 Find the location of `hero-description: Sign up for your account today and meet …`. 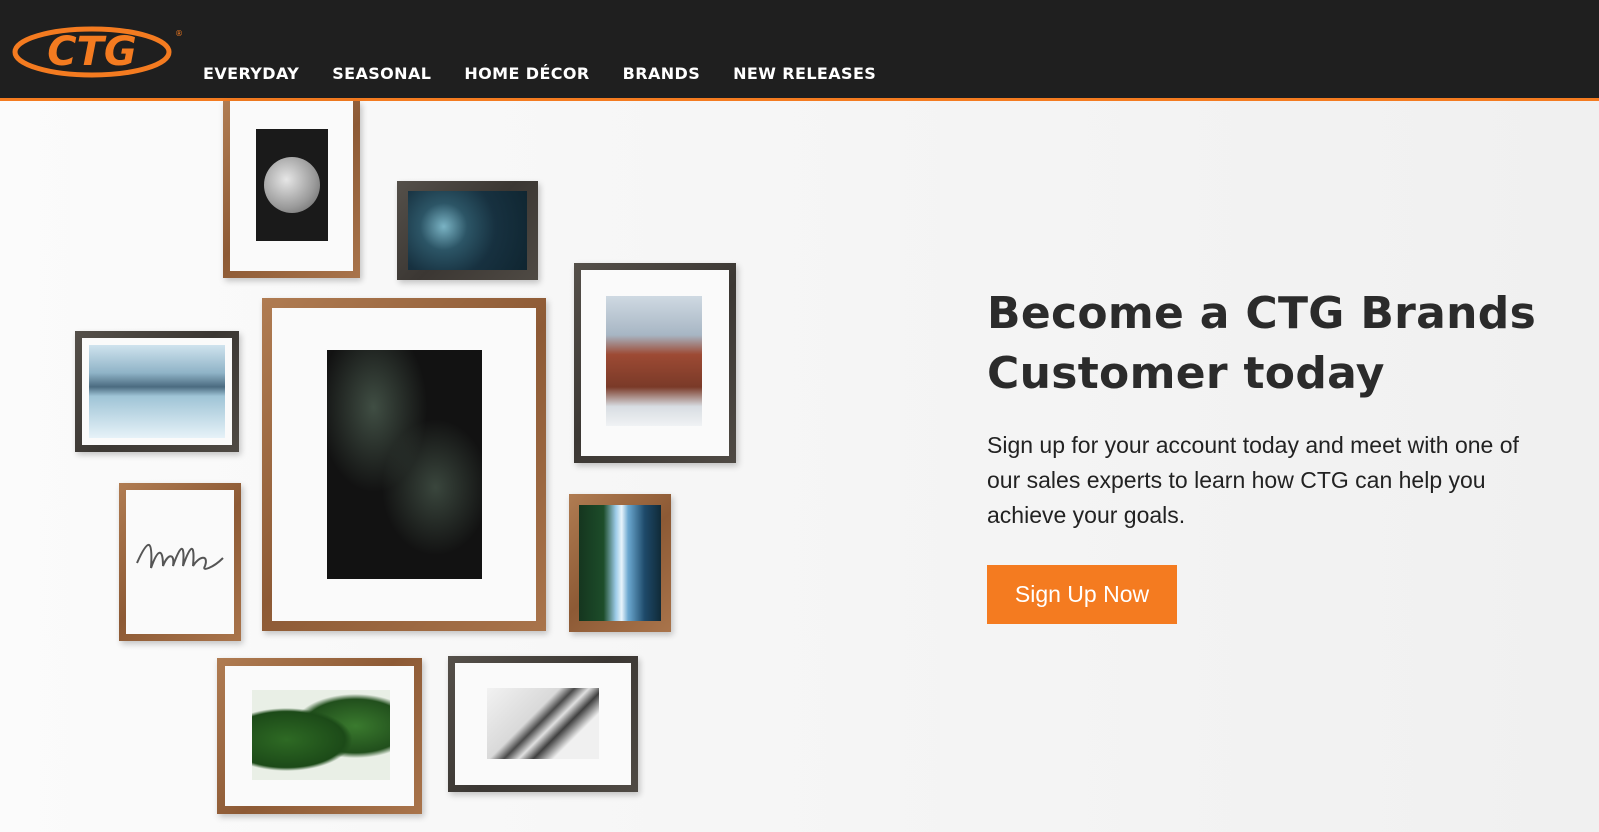

hero-description: Sign up for your account today and meet … is located at coordinates (1253, 480).